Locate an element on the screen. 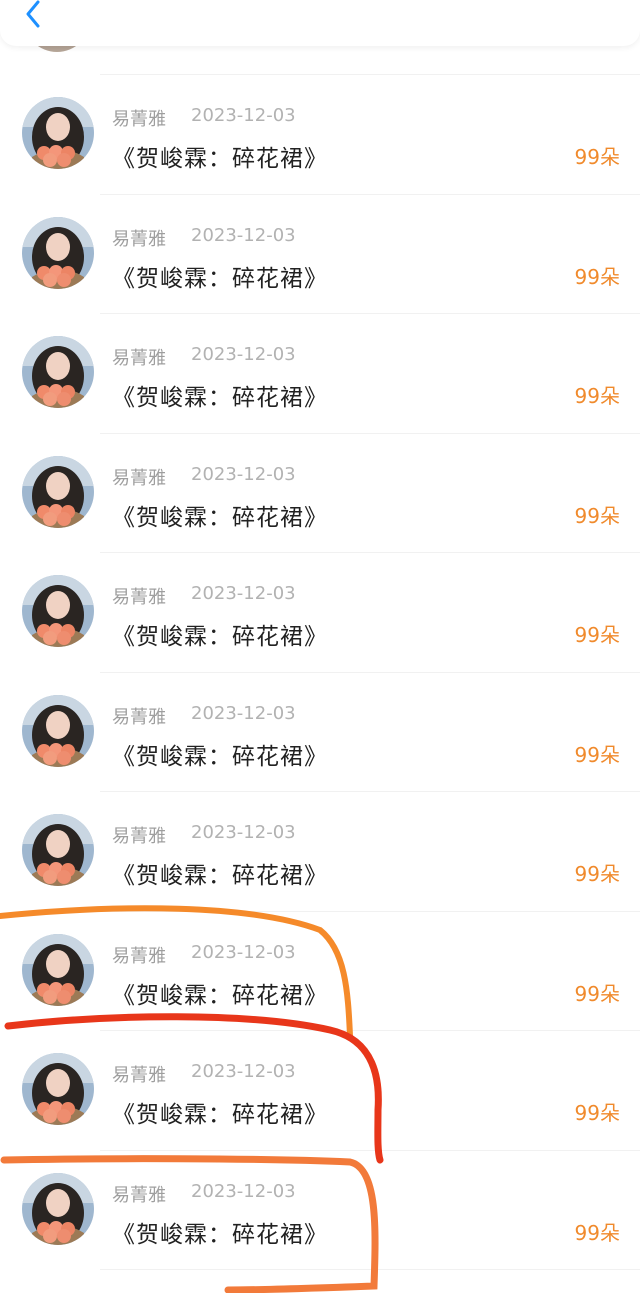 Image resolution: width=640 pixels, height=1293 pixels. chevron-left-icon is located at coordinates (33, 15).